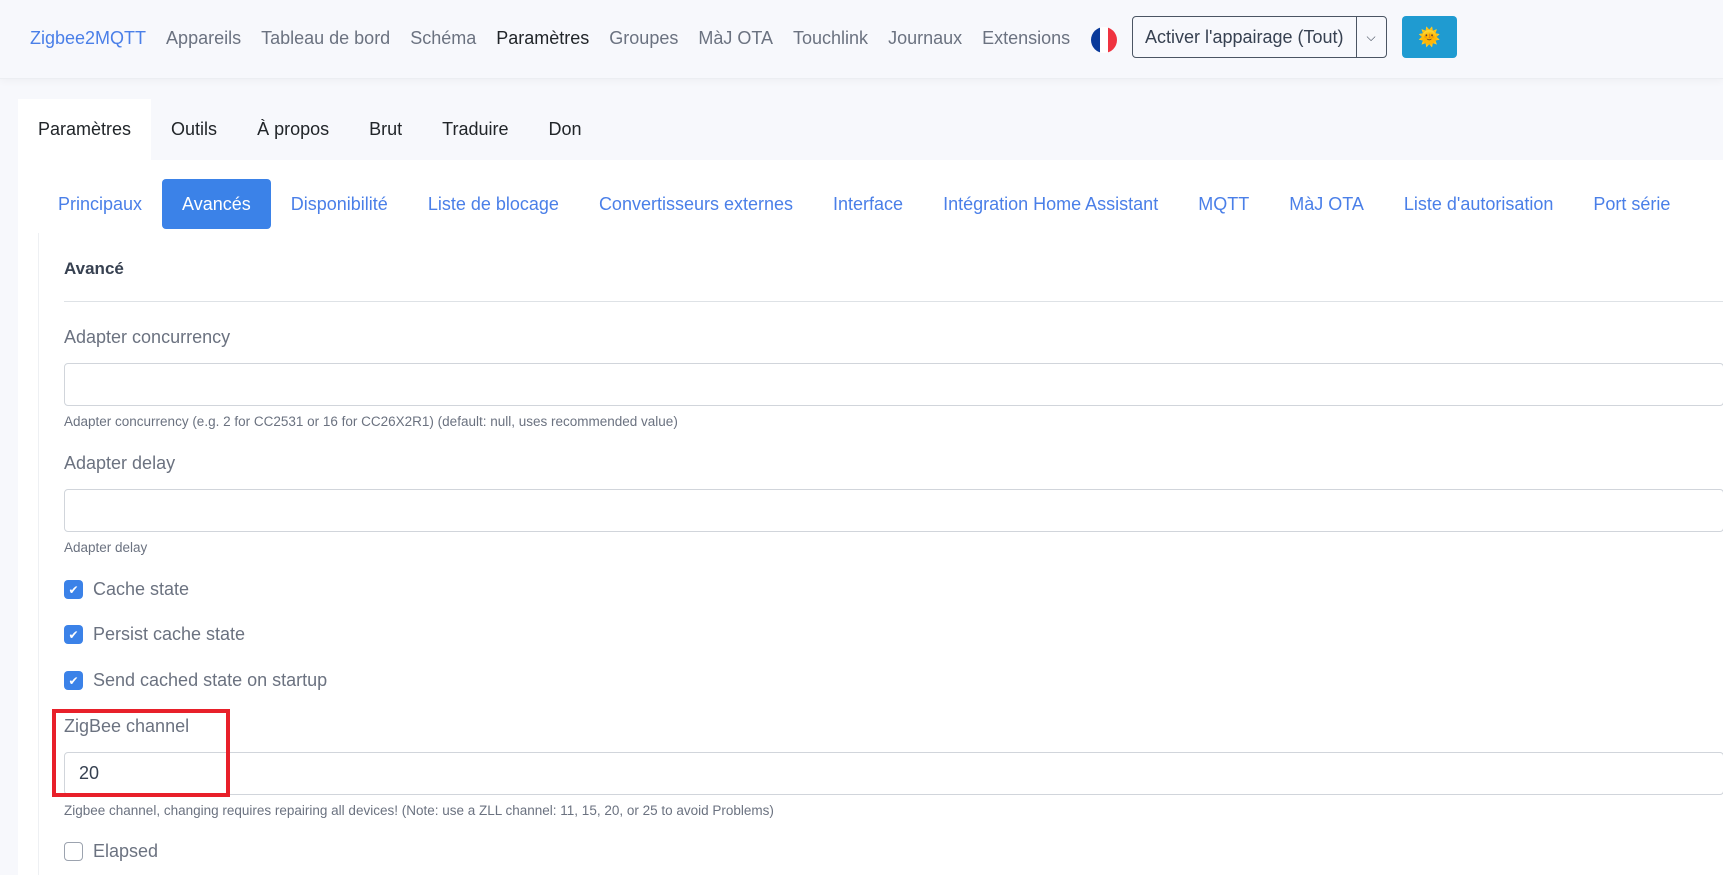  Describe the element at coordinates (1050, 204) in the screenshot. I see `subtab-home-assistant: Intégration Home Assistant` at that location.